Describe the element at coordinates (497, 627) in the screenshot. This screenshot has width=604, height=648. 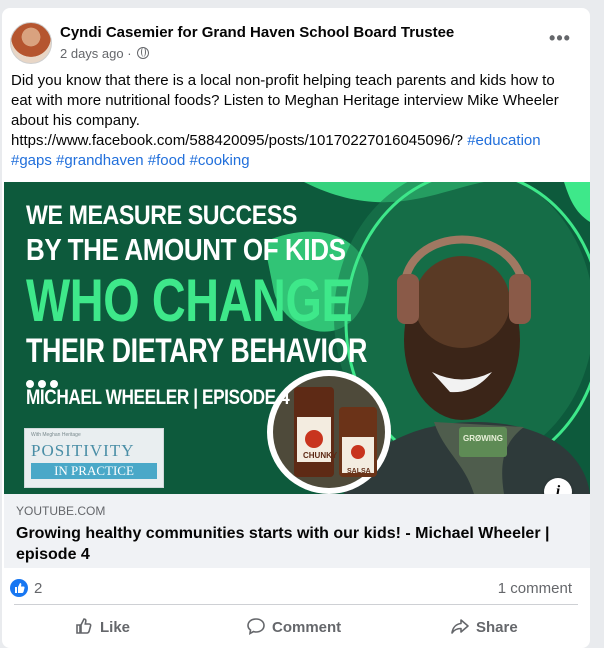
I see `share-label: Share` at that location.